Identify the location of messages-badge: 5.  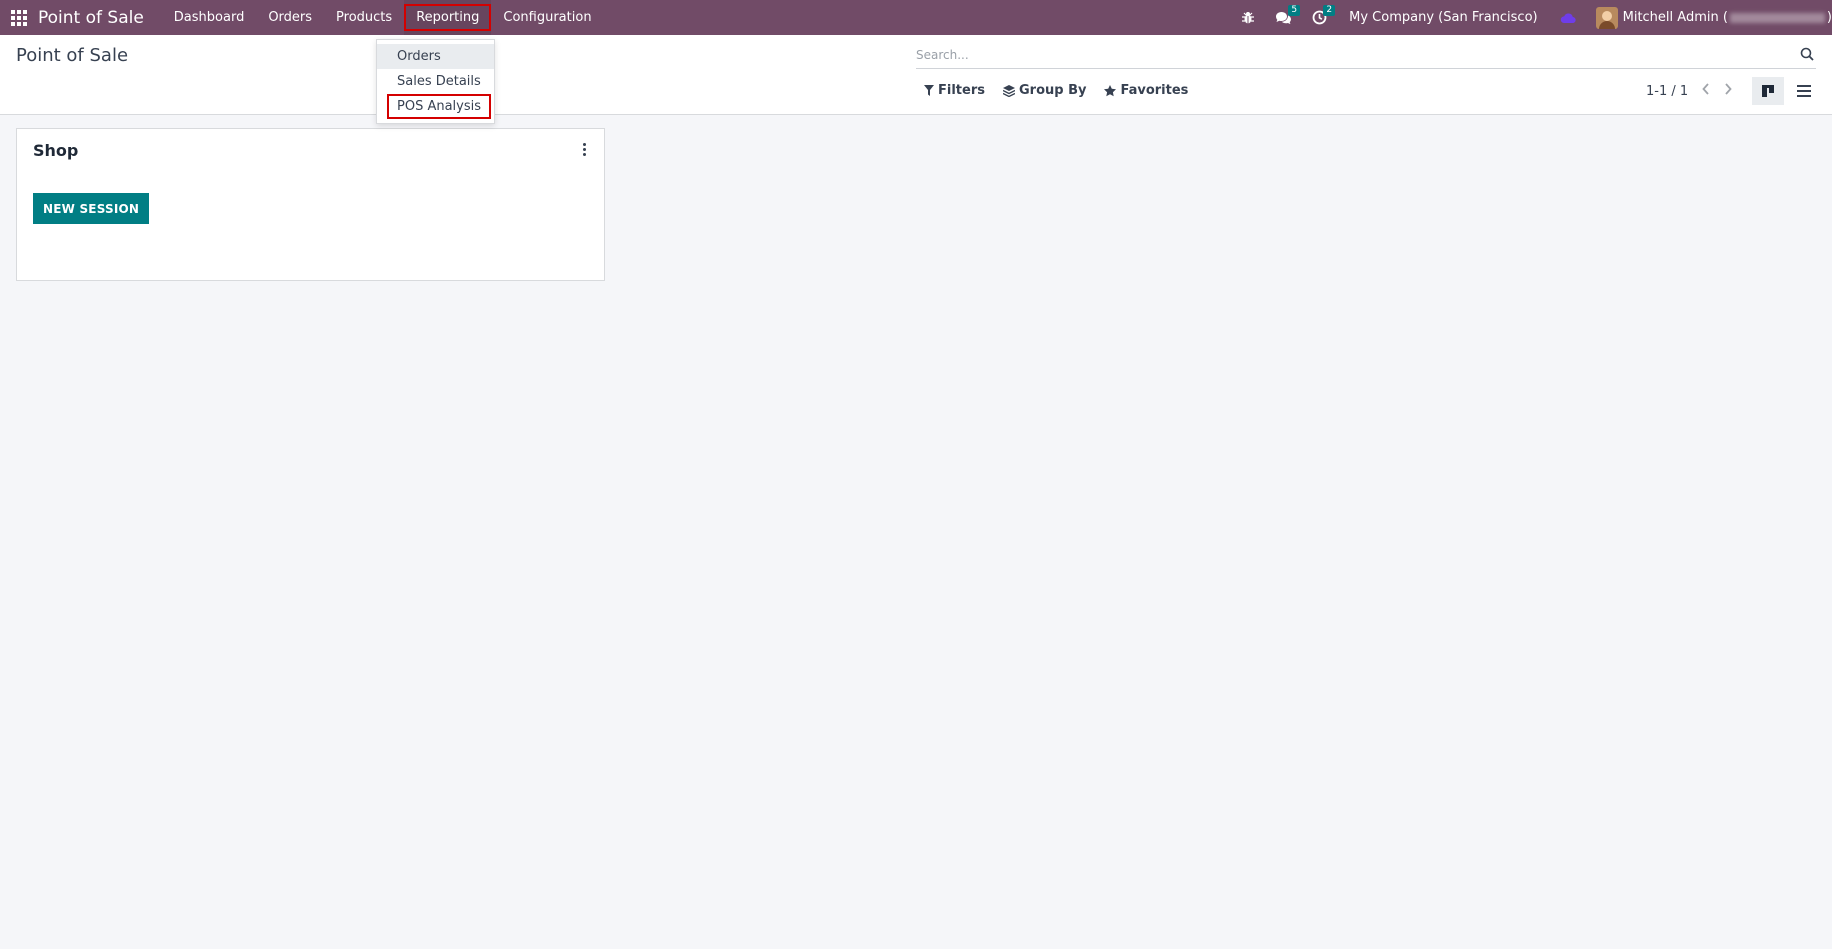
(1294, 10).